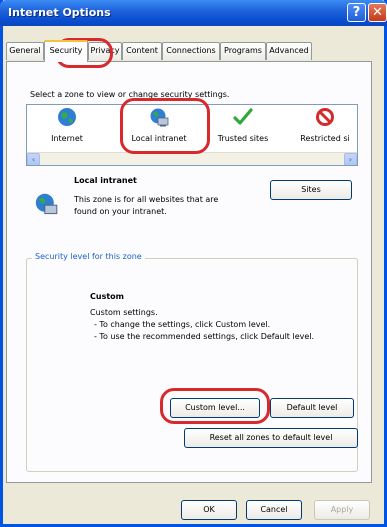 This screenshot has width=387, height=527. Describe the element at coordinates (289, 51) in the screenshot. I see `tab-advanced: Advanced` at that location.